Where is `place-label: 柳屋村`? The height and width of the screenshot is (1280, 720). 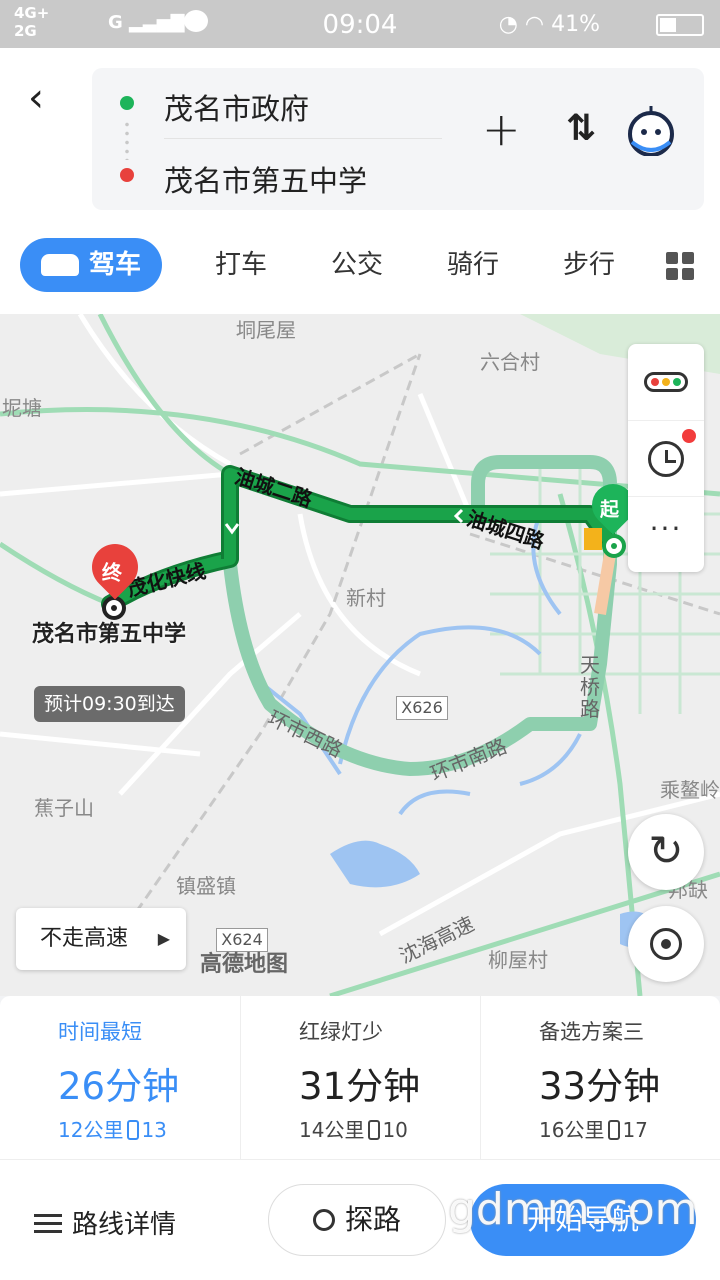
place-label: 柳屋村 is located at coordinates (518, 960).